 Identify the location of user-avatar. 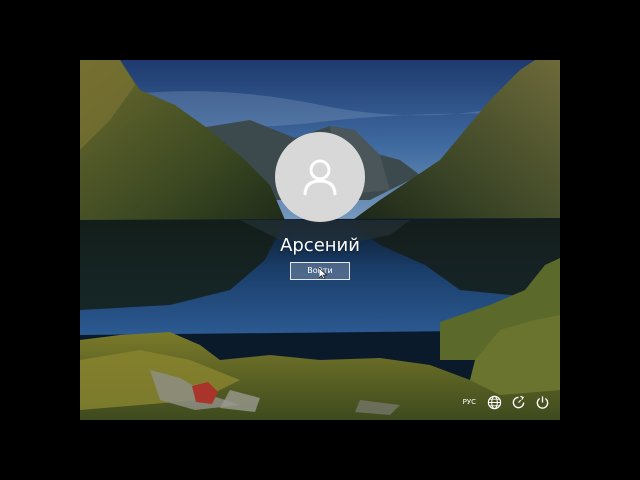
(320, 177).